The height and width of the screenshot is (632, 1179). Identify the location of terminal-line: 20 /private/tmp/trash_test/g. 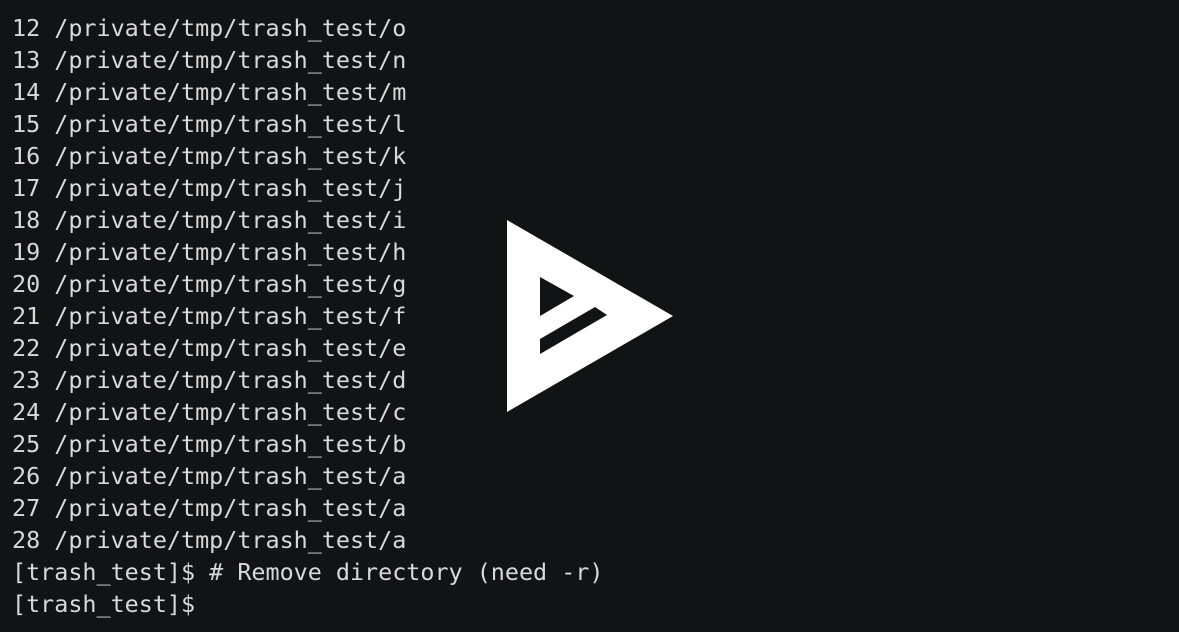
(209, 284).